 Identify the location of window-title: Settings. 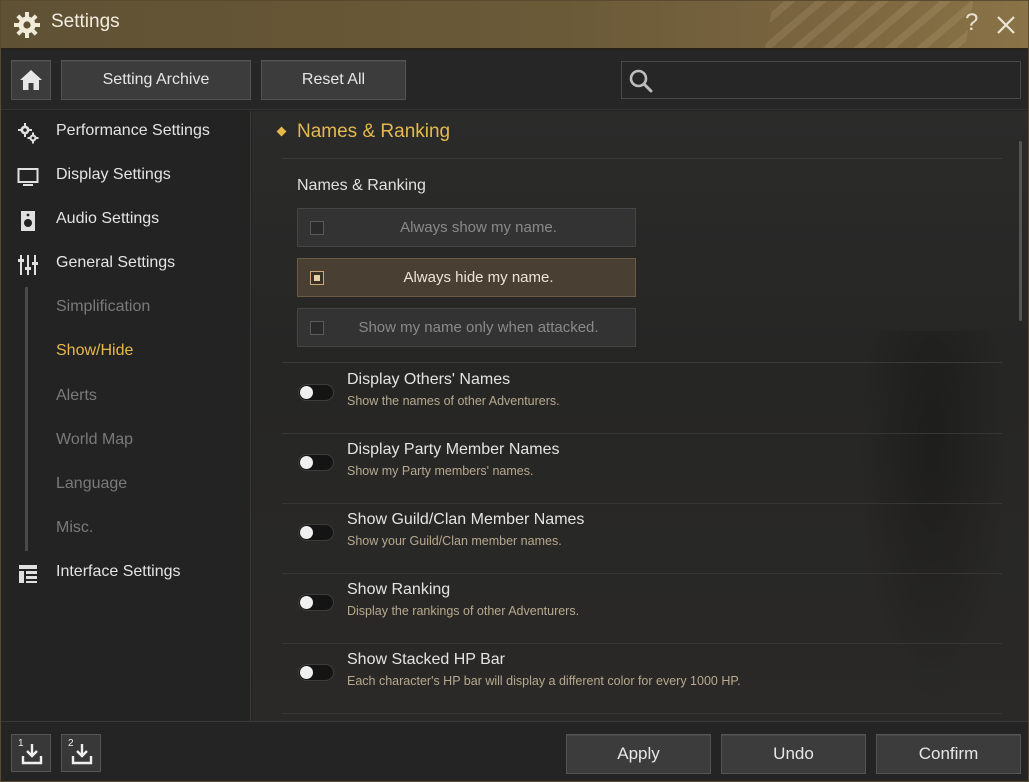
(85, 21).